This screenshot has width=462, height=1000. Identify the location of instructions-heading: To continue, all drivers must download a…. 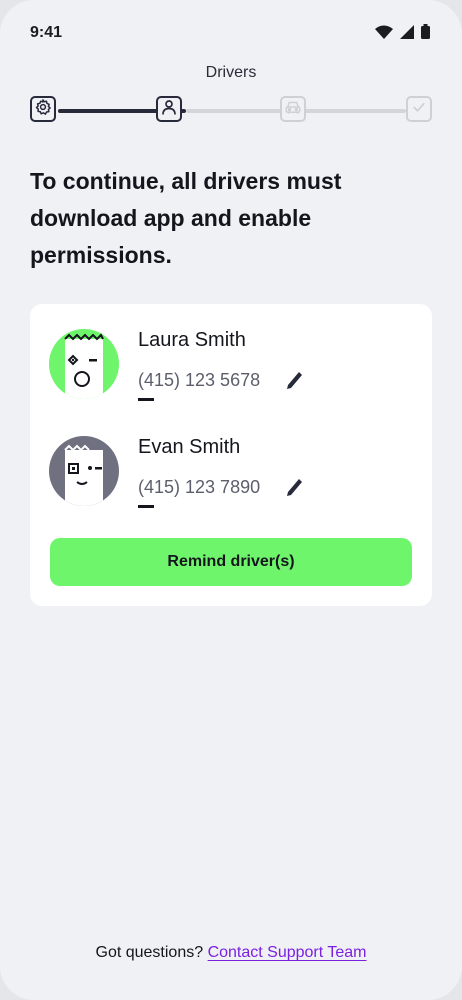
(186, 218).